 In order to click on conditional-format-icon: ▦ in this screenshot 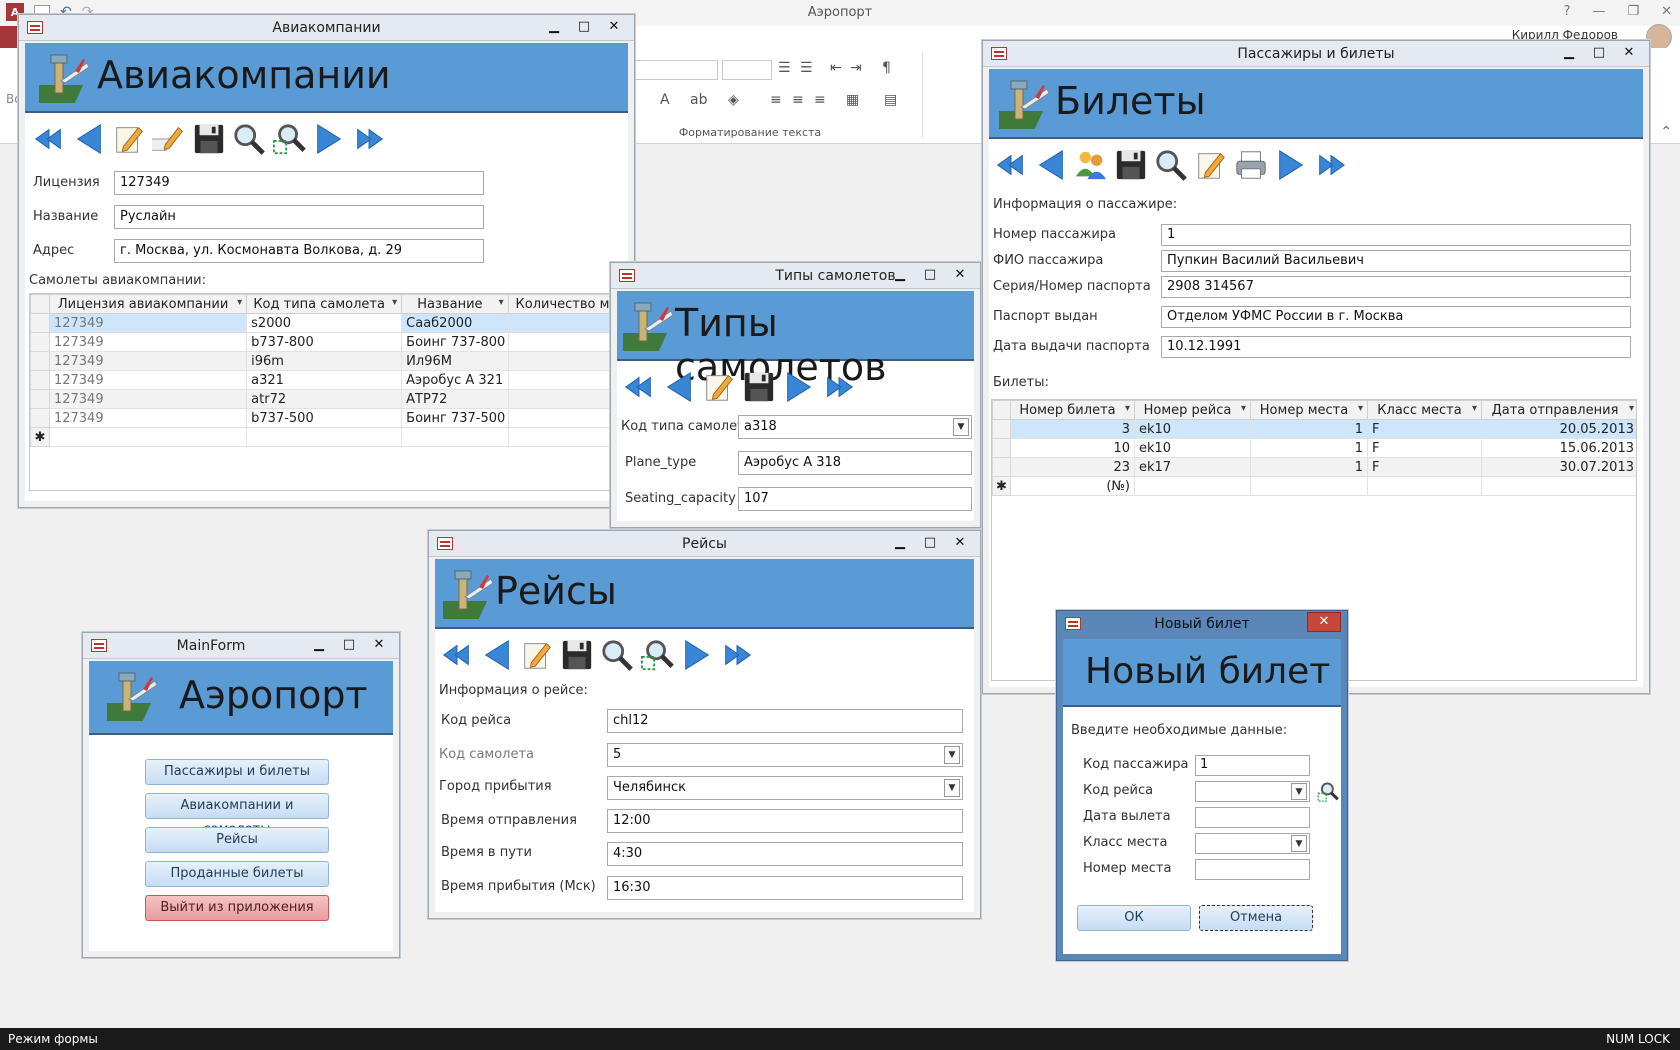, I will do `click(852, 100)`.